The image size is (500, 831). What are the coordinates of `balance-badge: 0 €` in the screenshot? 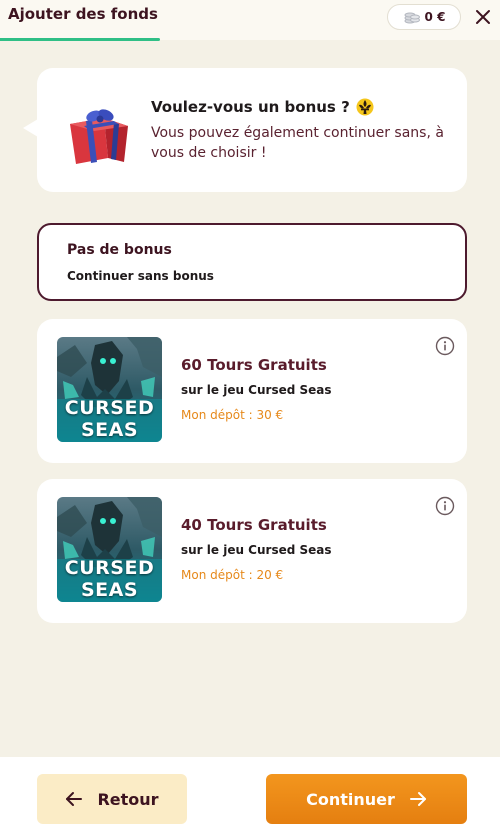 It's located at (424, 17).